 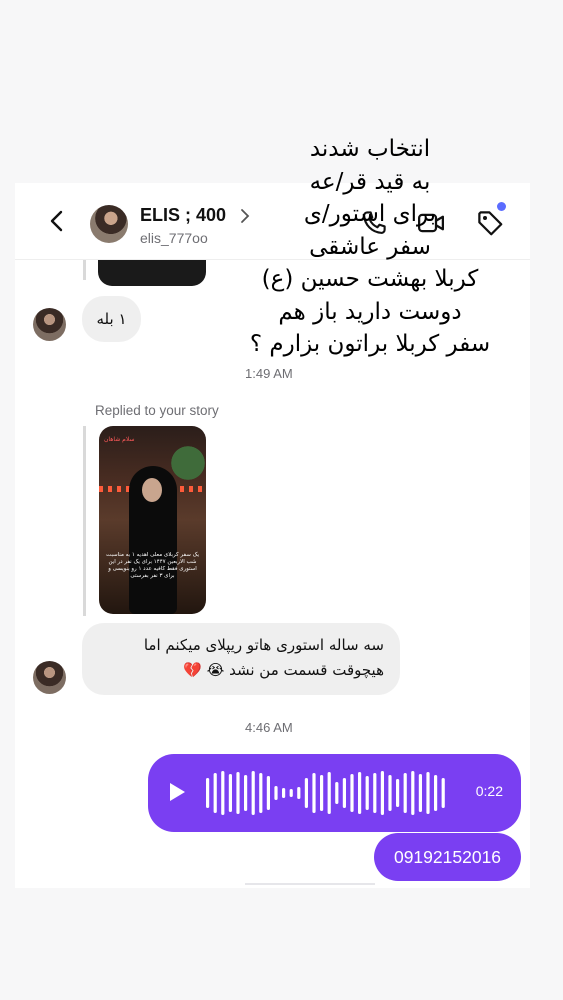 What do you see at coordinates (283, 670) in the screenshot?
I see `message-line: هیچوقت قسمت من نشد 😭 💔` at bounding box center [283, 670].